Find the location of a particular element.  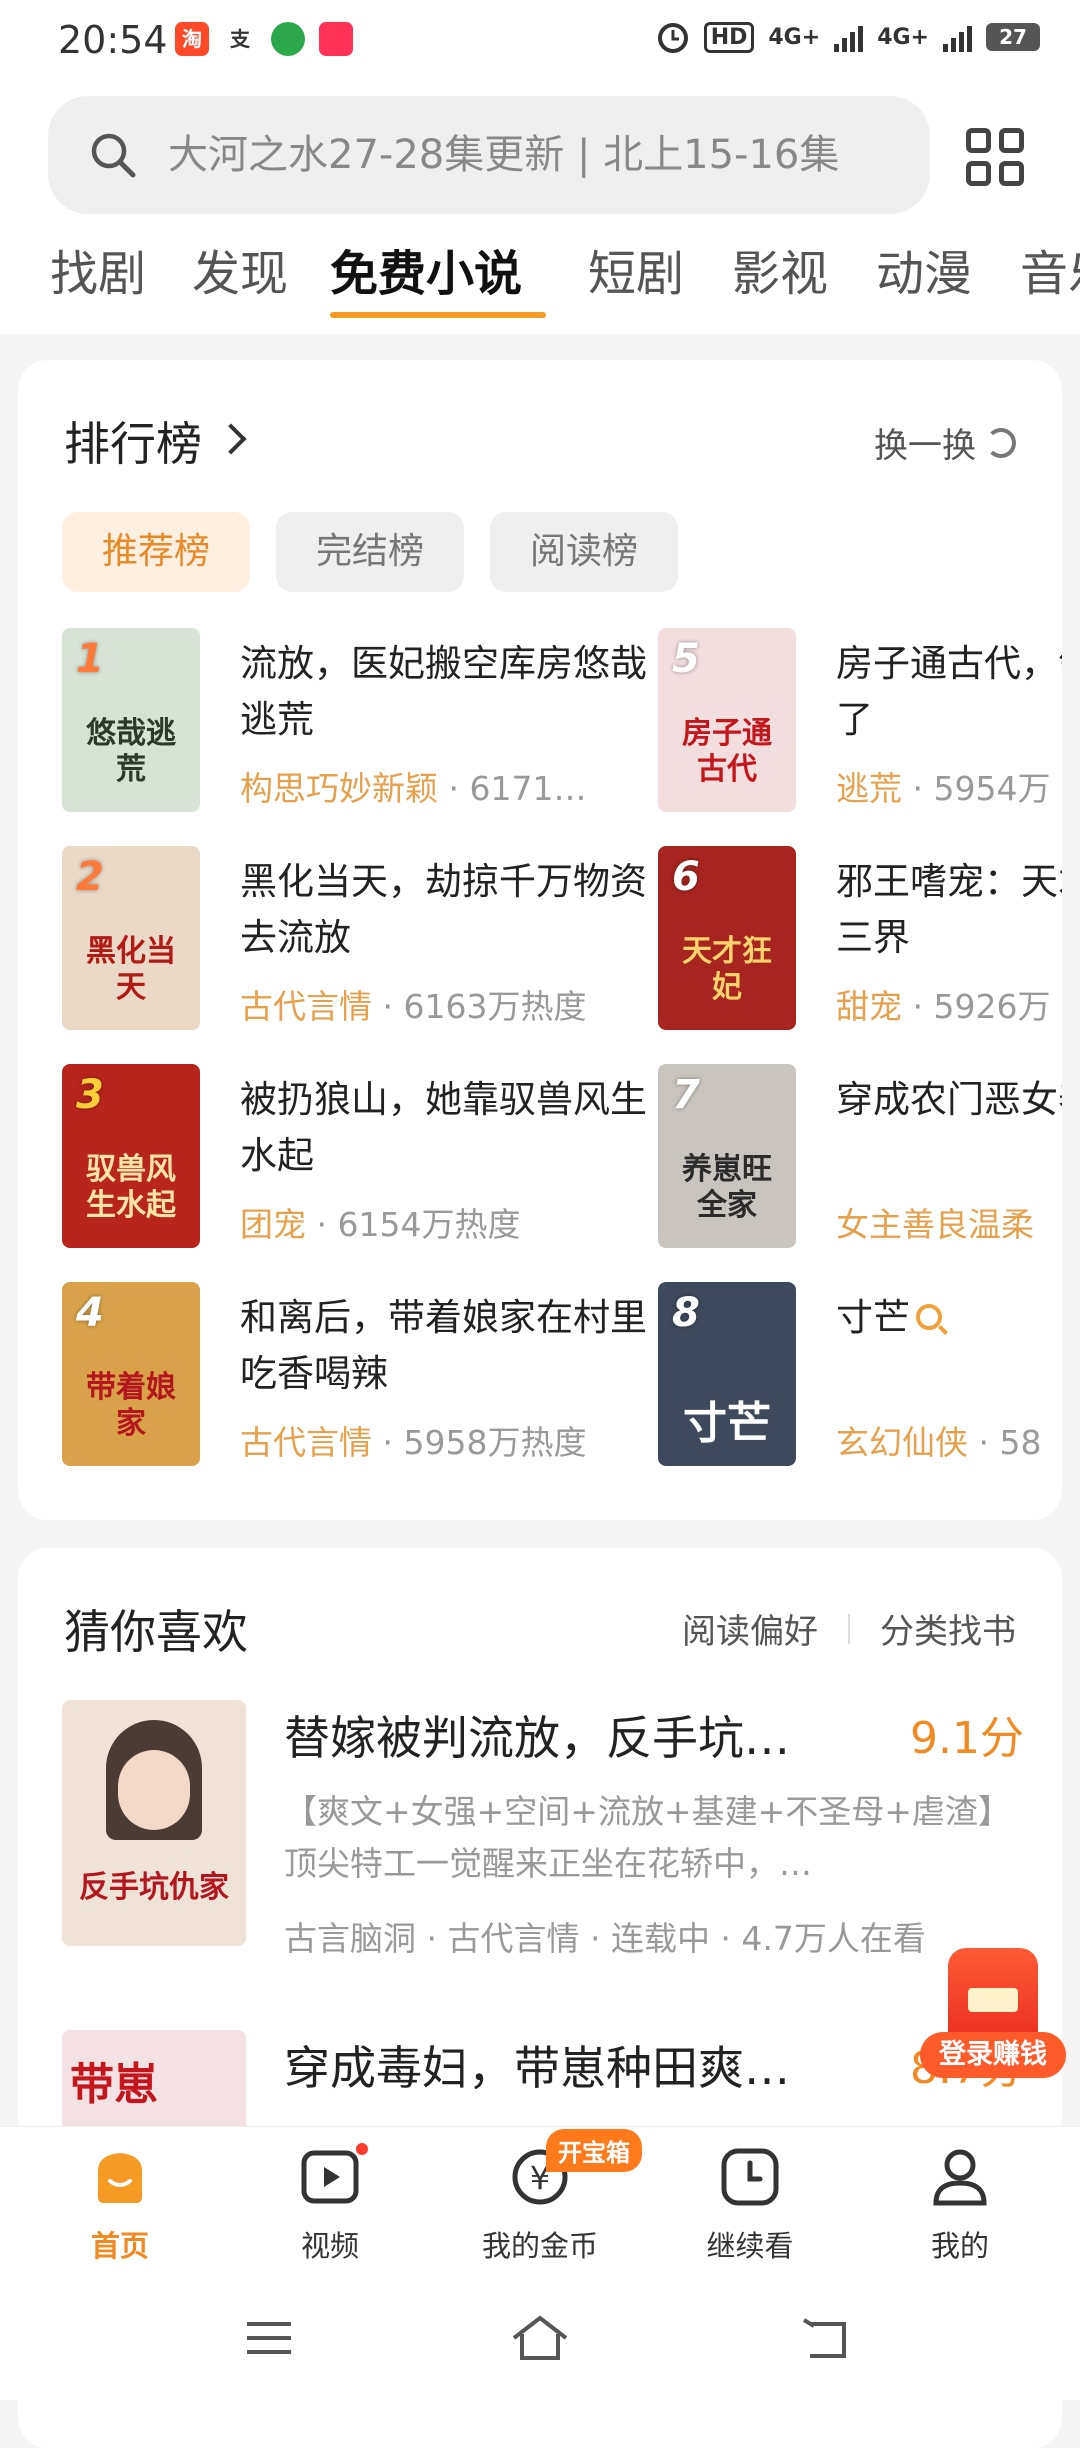

taobao-icon: 淘 is located at coordinates (192, 39).